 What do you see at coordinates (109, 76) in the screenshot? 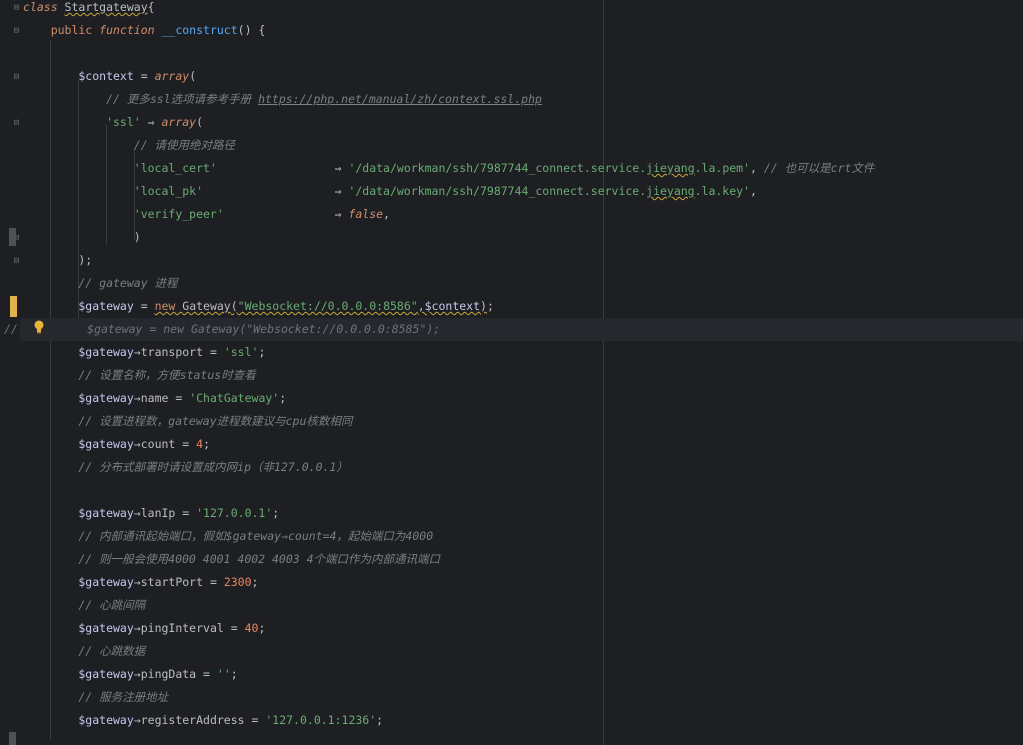
I see `code-text: $context = array(` at bounding box center [109, 76].